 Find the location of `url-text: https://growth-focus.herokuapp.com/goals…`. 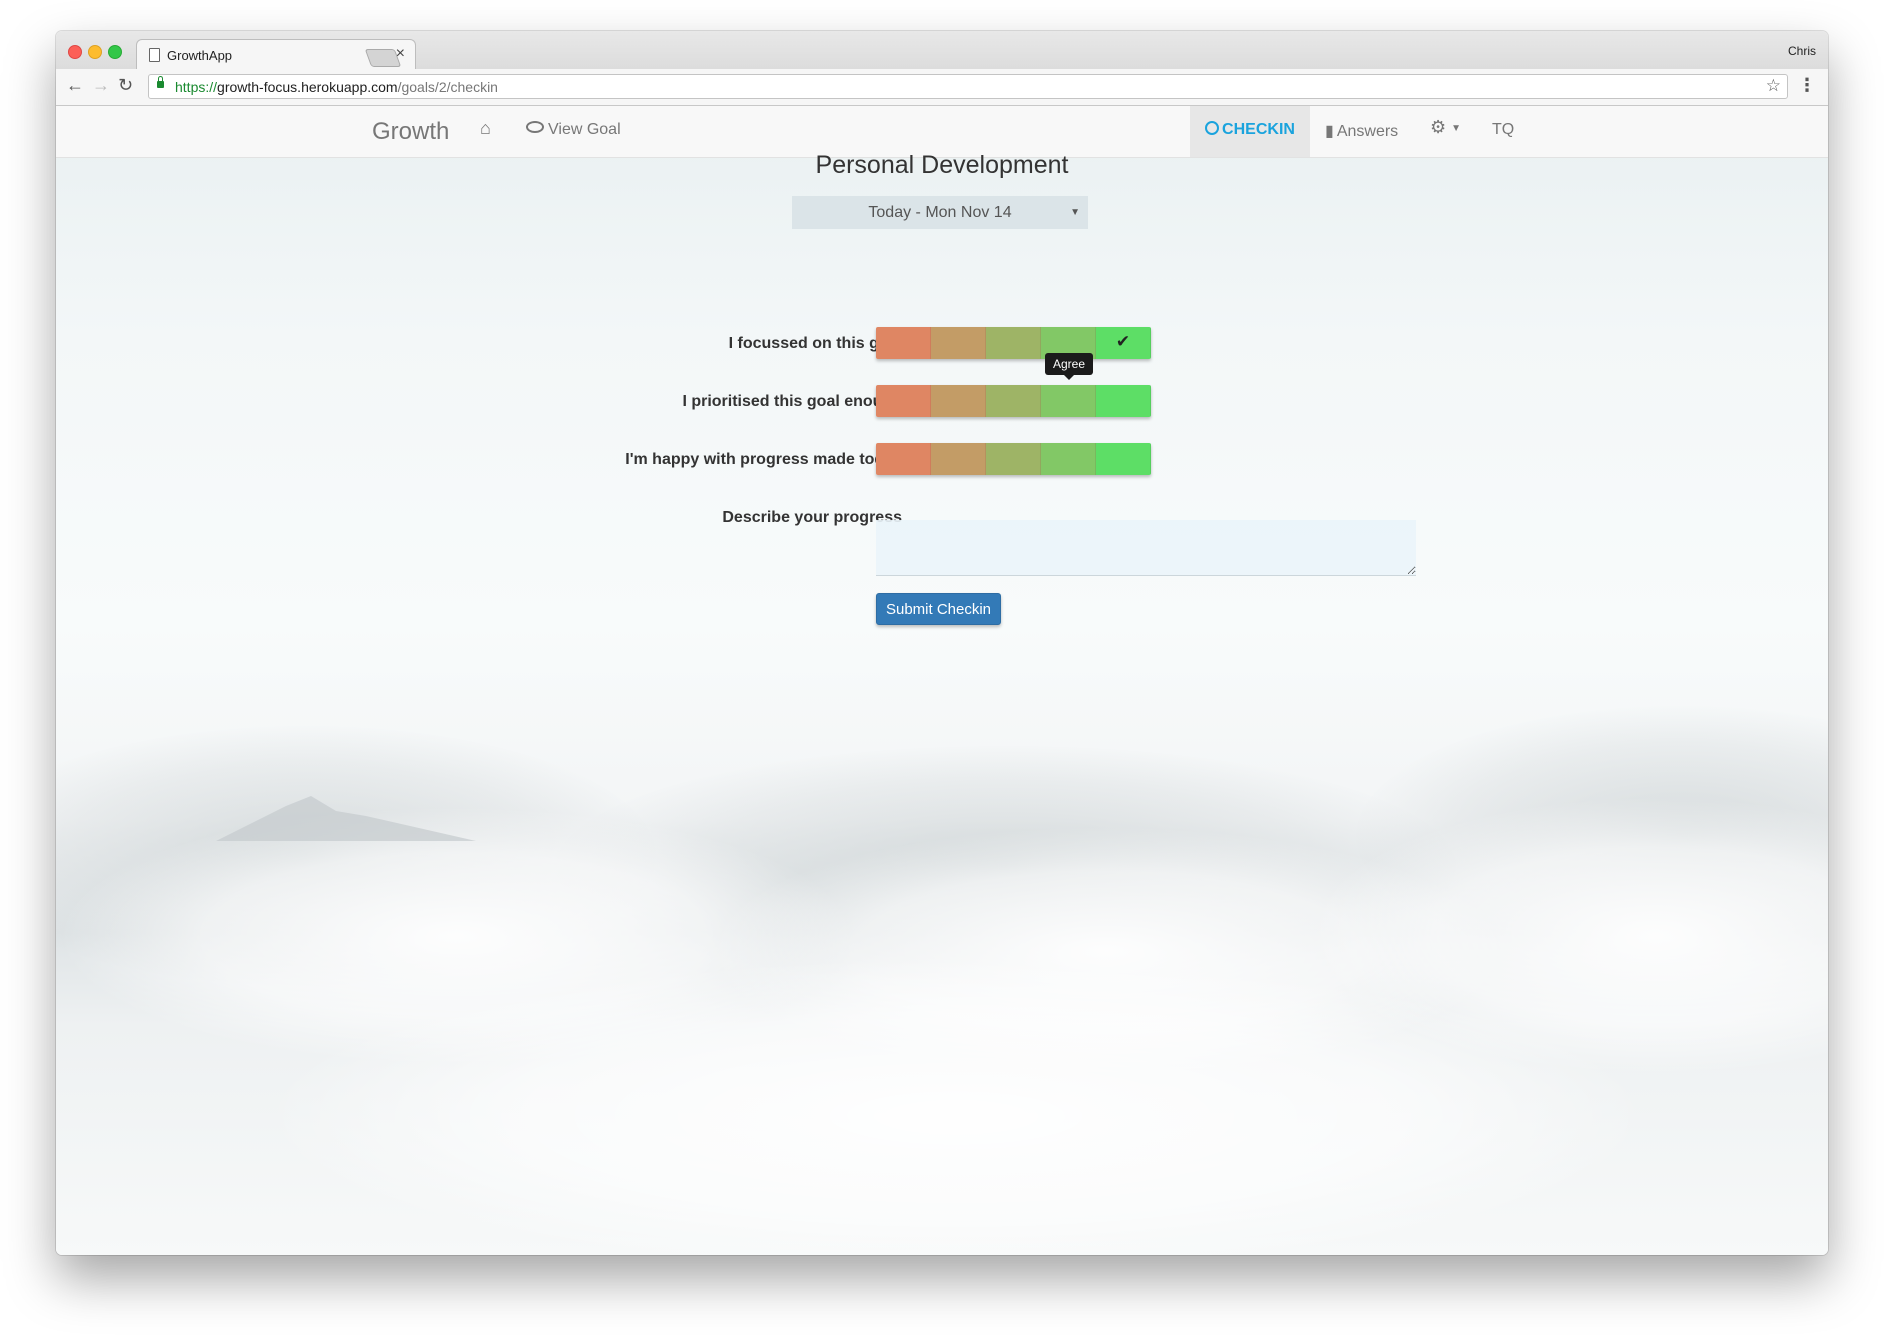

url-text: https://growth-focus.herokuapp.com/goals… is located at coordinates (336, 87).